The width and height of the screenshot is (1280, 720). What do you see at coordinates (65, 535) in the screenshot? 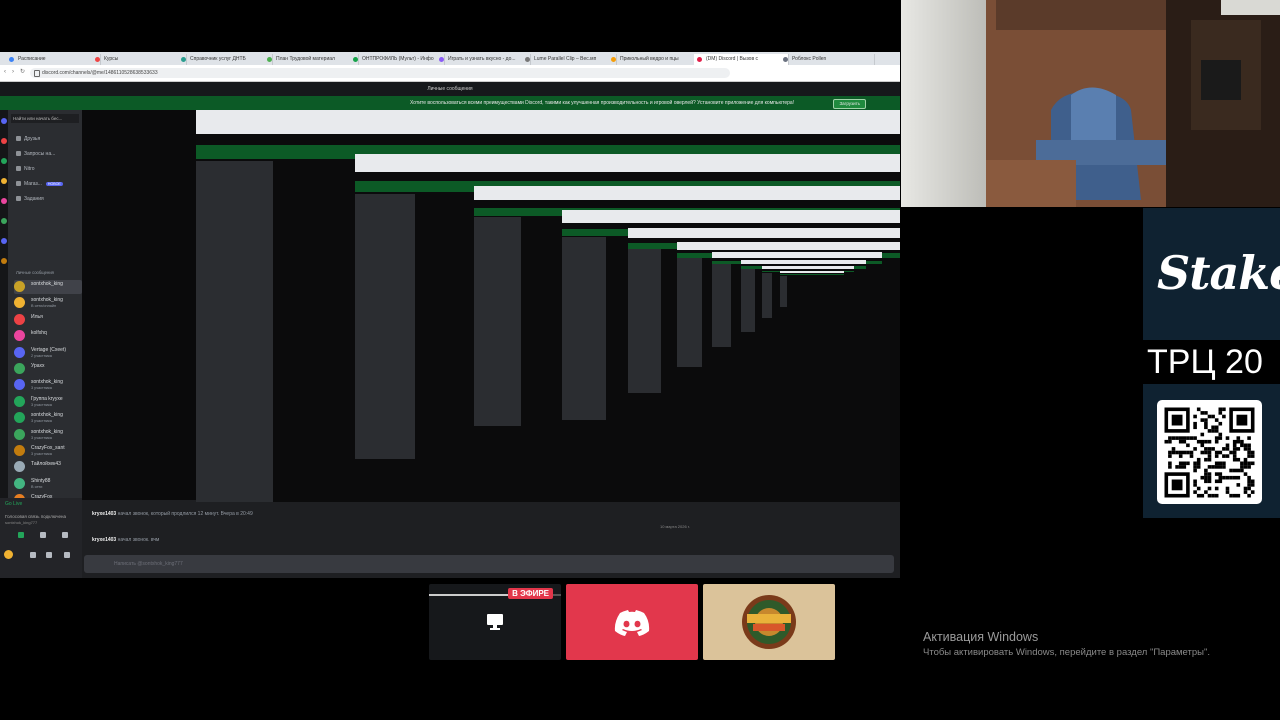
I see `activity-icon` at bounding box center [65, 535].